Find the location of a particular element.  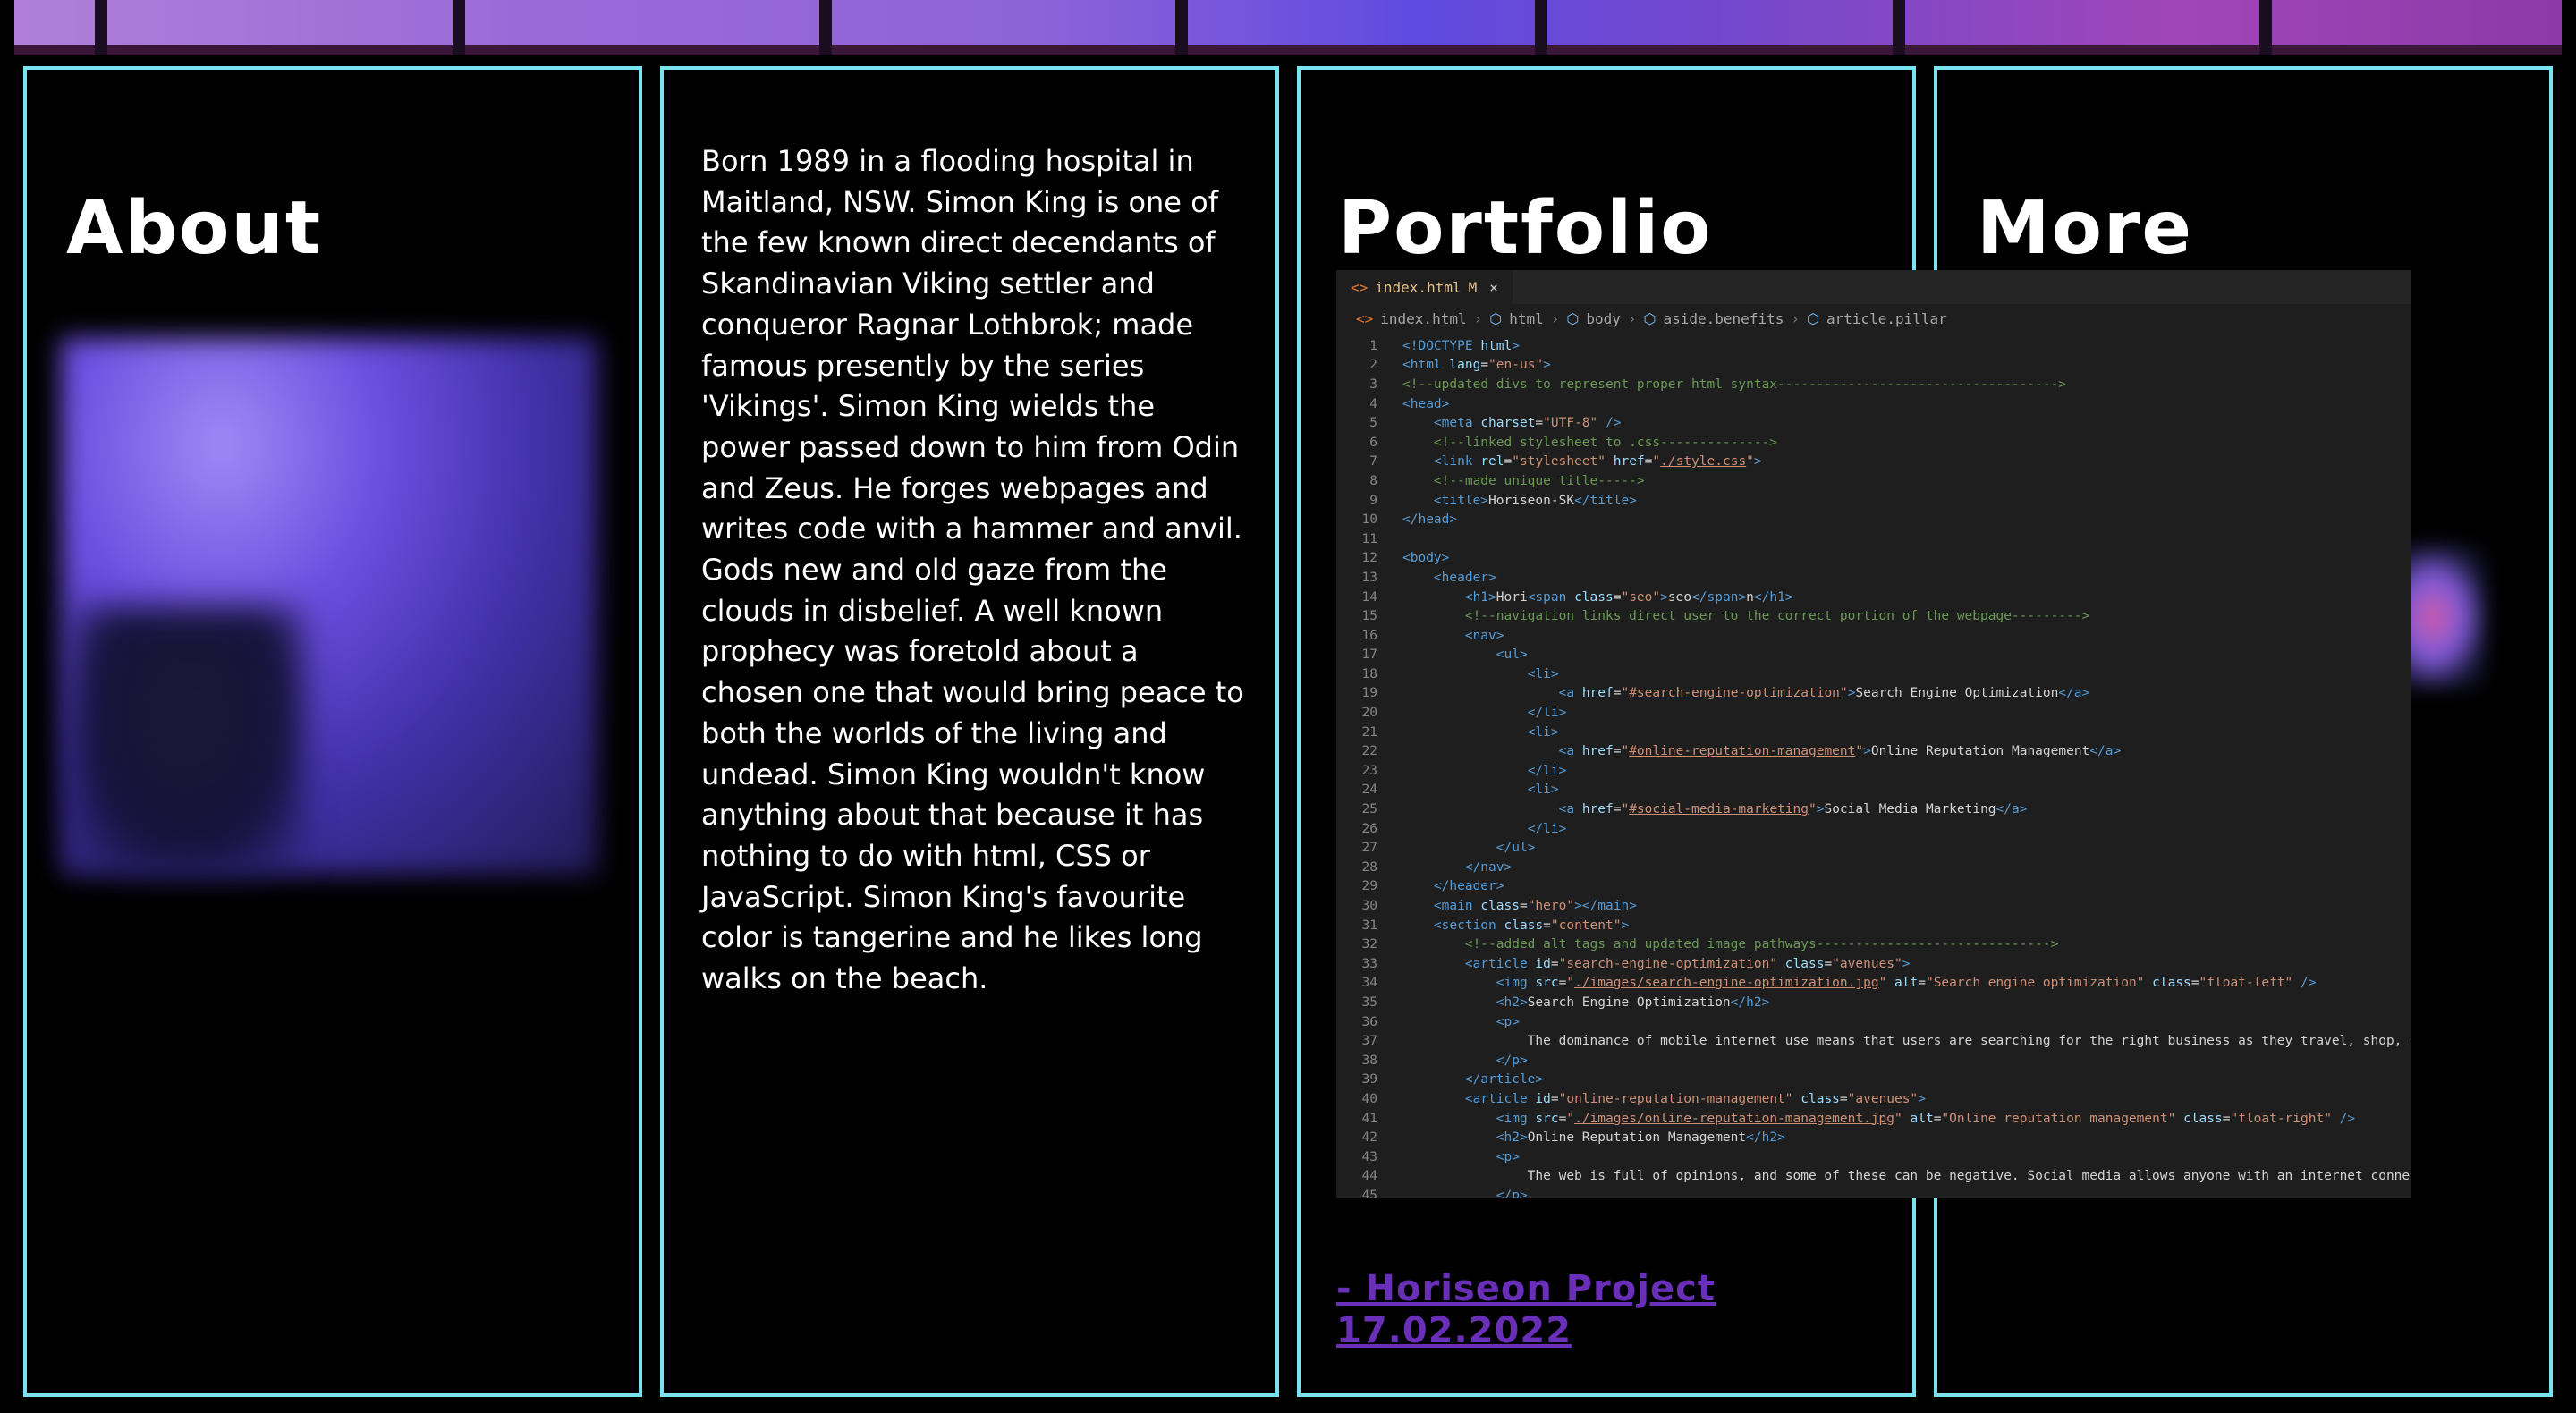

editor-tab: <> index.html M × is located at coordinates (1424, 287).